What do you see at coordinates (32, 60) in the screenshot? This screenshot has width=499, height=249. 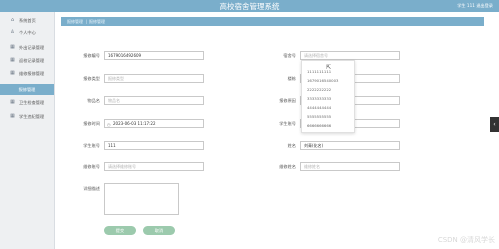 I see `sidebar-item-label: 返校记录管理` at bounding box center [32, 60].